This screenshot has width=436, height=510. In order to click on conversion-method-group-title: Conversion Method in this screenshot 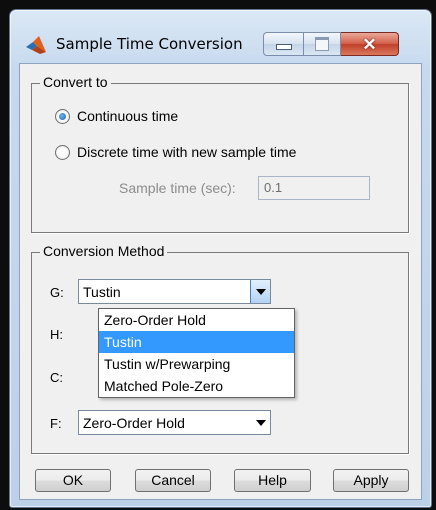, I will do `click(104, 251)`.